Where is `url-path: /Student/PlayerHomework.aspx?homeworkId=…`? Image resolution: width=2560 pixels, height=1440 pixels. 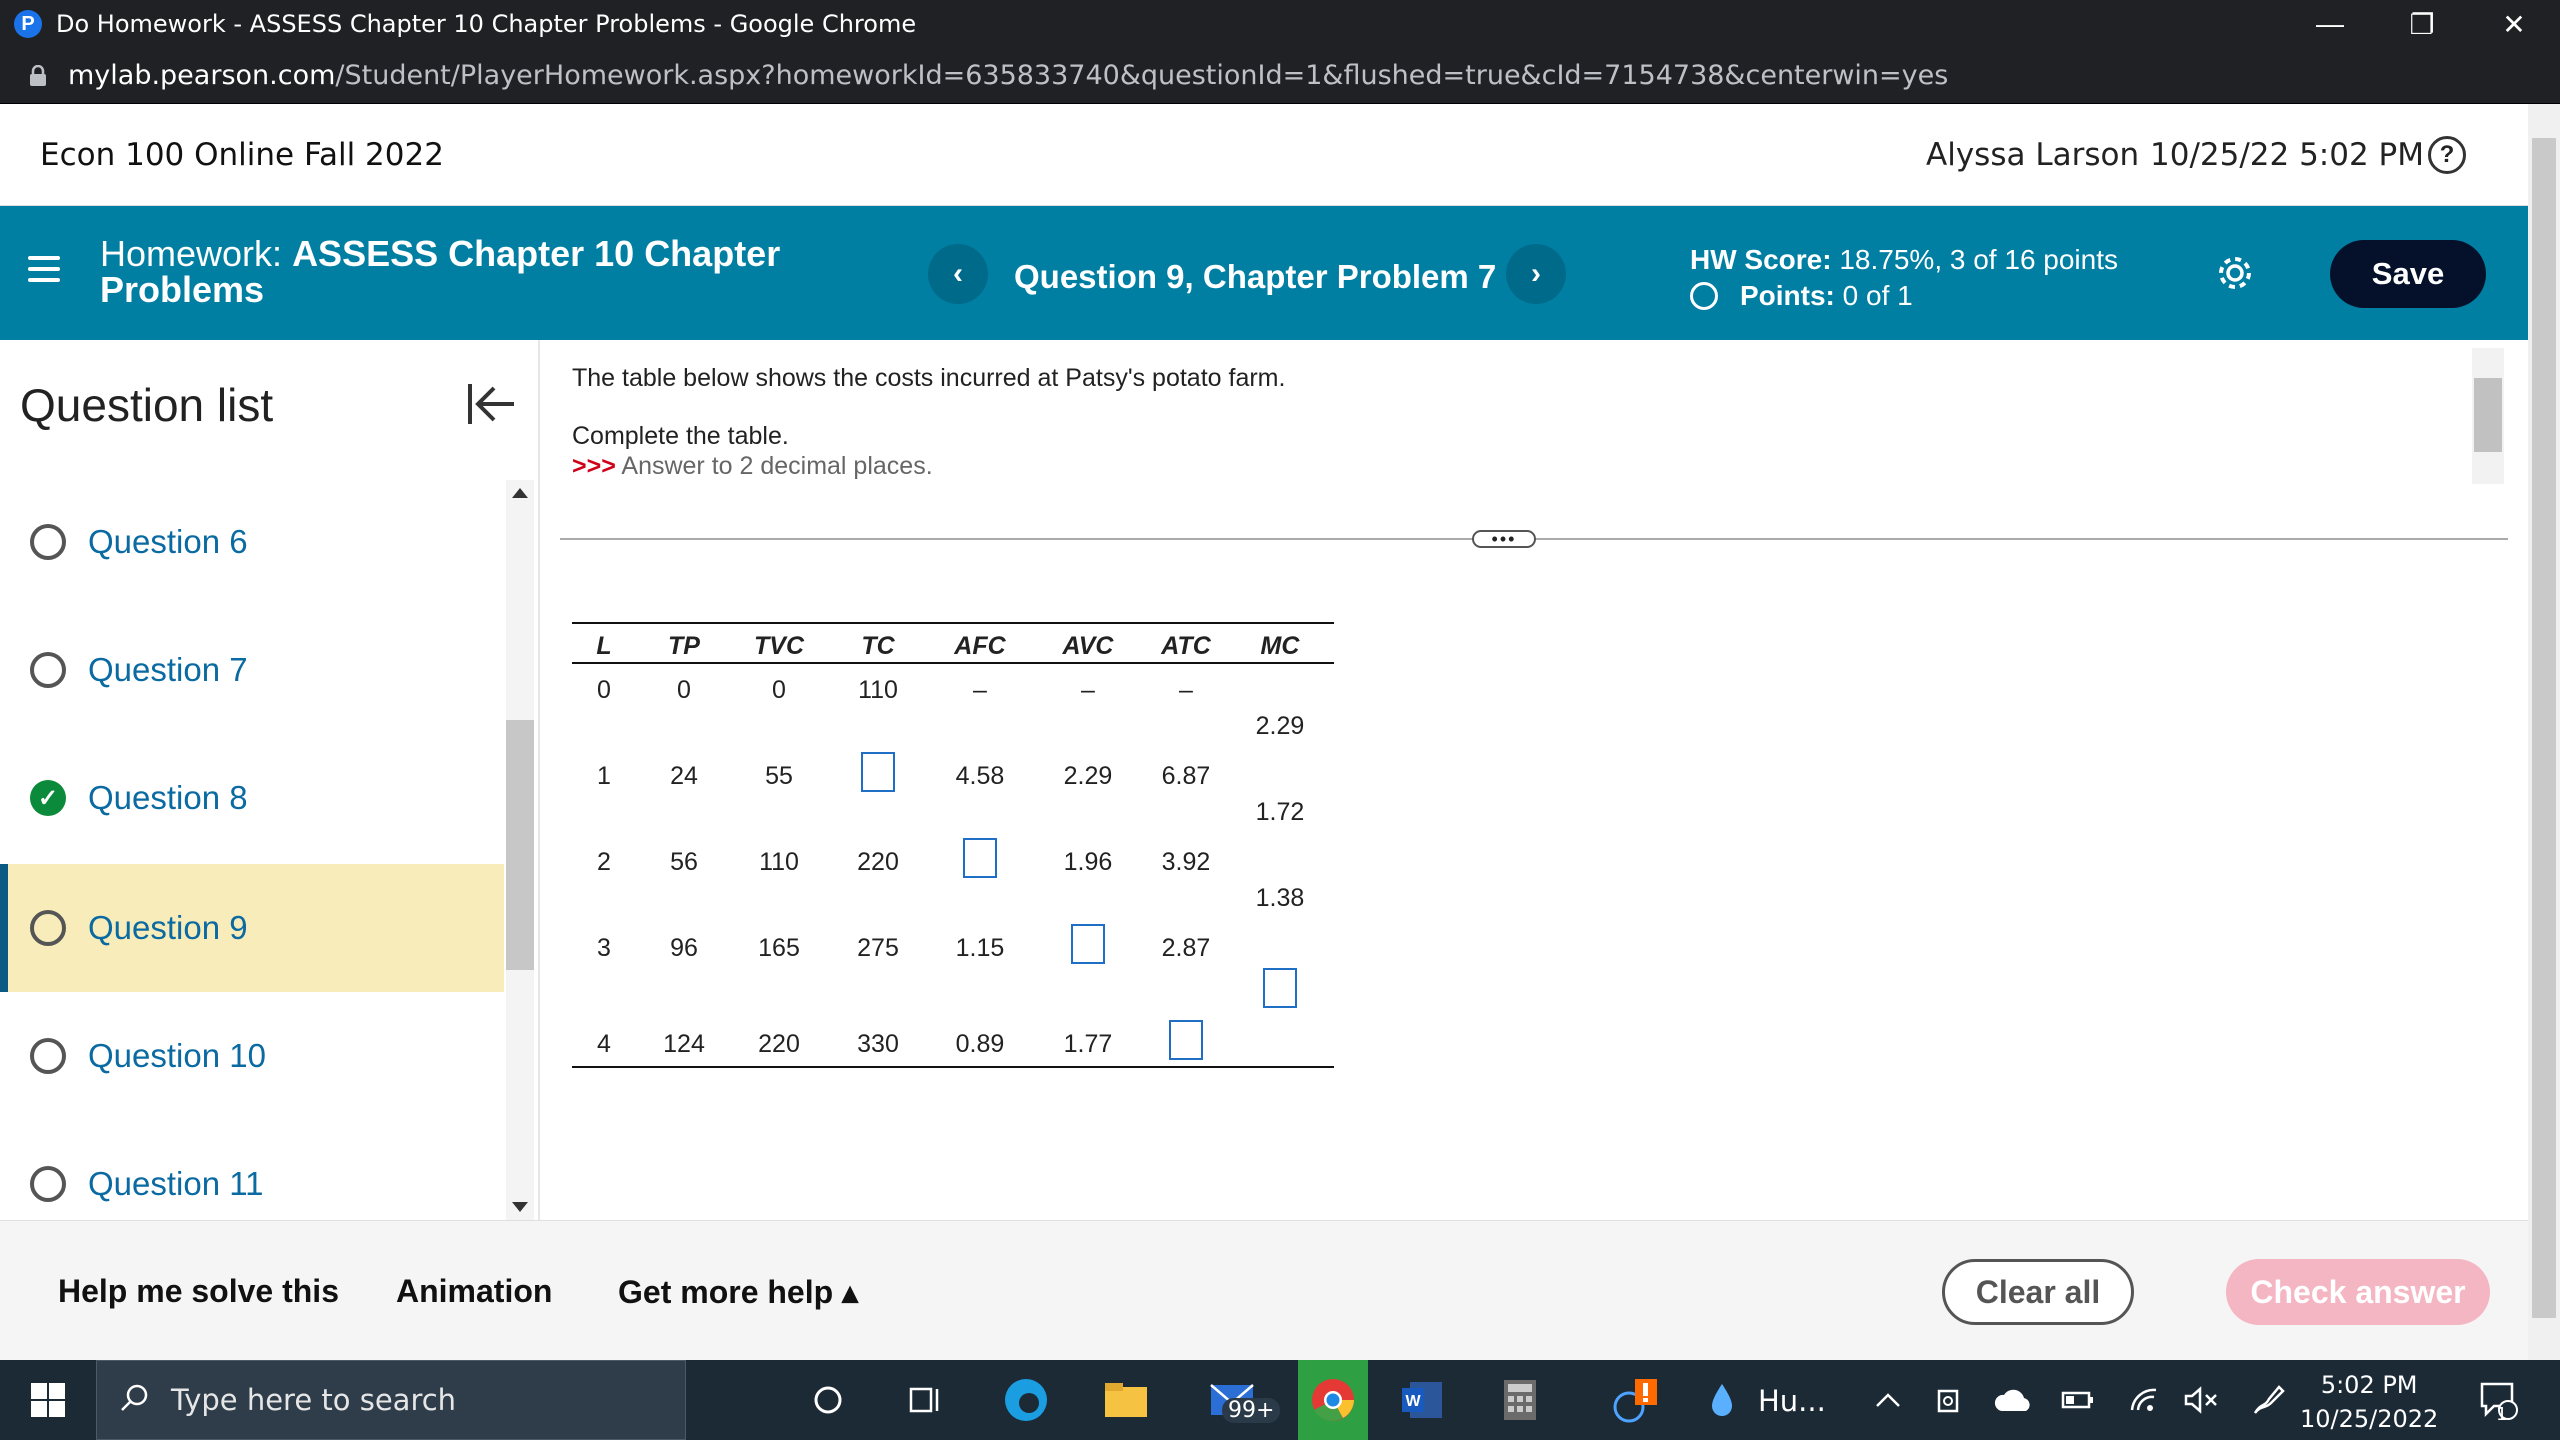 url-path: /Student/PlayerHomework.aspx?homeworkId=… is located at coordinates (1142, 75).